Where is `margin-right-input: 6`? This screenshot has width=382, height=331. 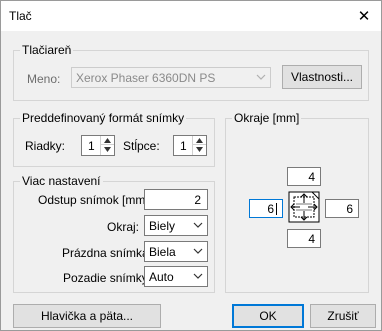
margin-right-input: 6 is located at coordinates (342, 208).